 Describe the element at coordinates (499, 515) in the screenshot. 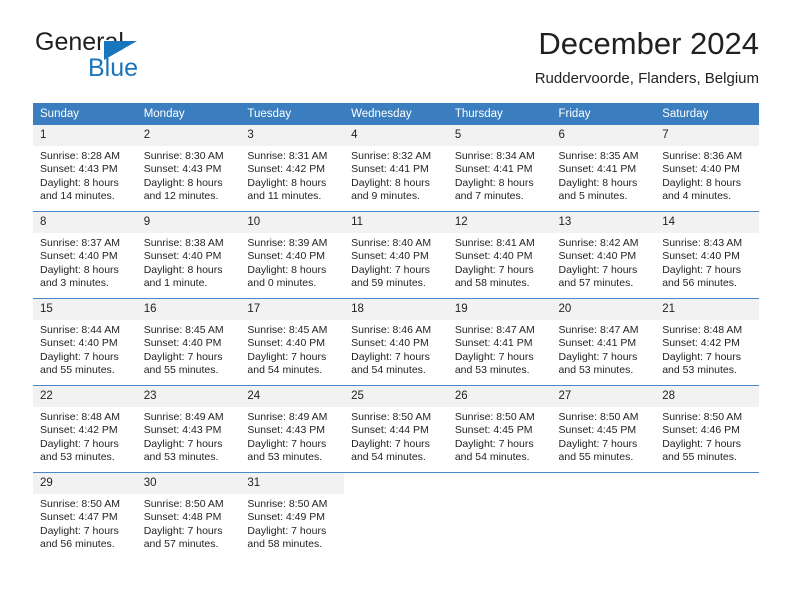

I see `calendar-empty-cell` at that location.